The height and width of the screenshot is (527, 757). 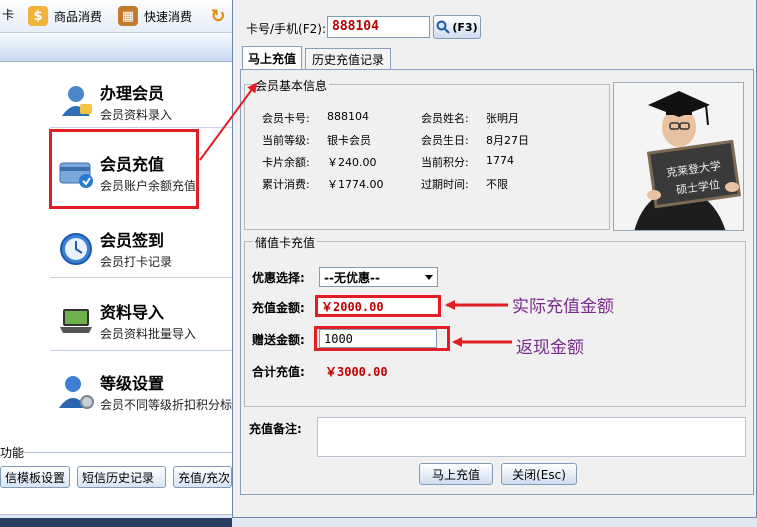 What do you see at coordinates (136, 115) in the screenshot?
I see `menu-subtitle: 会员资料录入` at bounding box center [136, 115].